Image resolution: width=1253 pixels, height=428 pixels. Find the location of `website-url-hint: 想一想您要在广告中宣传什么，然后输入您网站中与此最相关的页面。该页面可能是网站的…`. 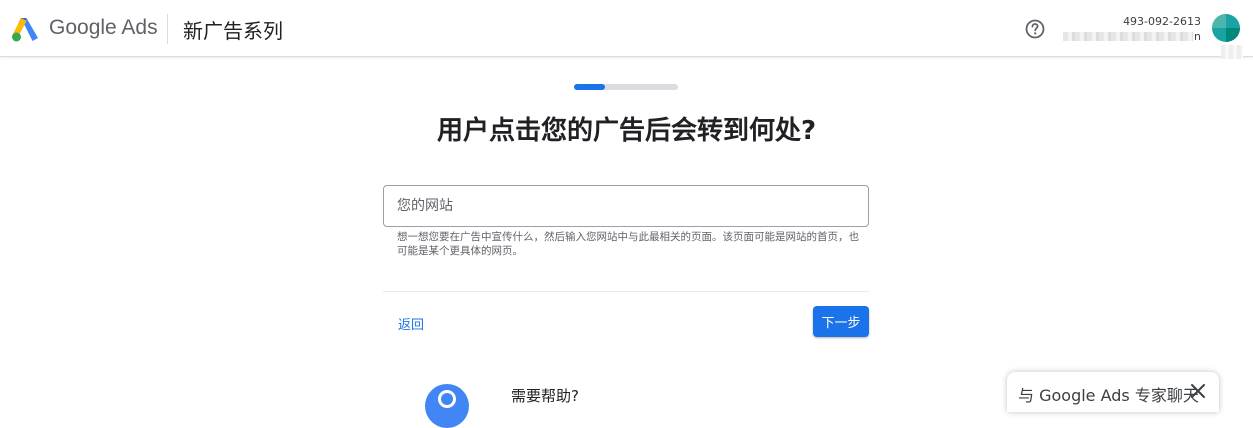

website-url-hint: 想一想您要在广告中宣传什么，然后输入您网站中与此最相关的页面。该页面可能是网站的… is located at coordinates (628, 244).